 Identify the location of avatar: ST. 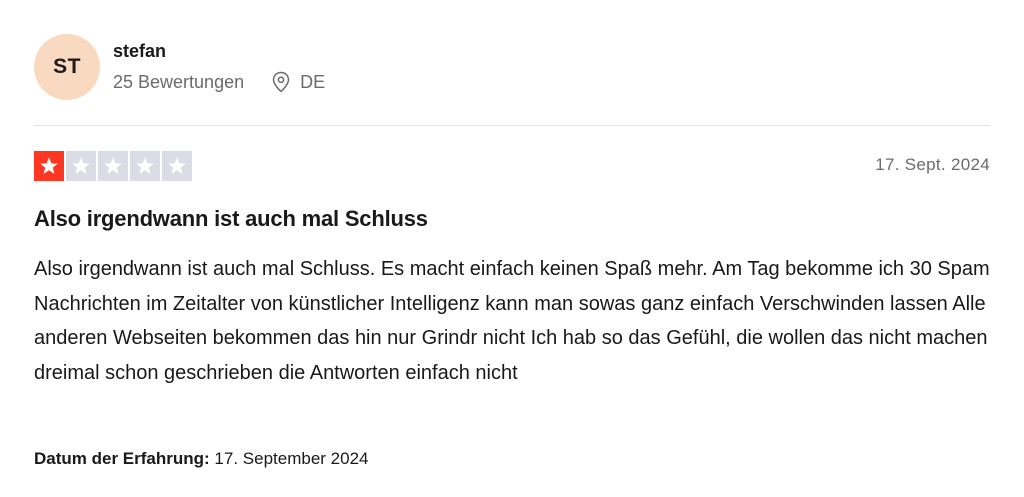
(67, 67).